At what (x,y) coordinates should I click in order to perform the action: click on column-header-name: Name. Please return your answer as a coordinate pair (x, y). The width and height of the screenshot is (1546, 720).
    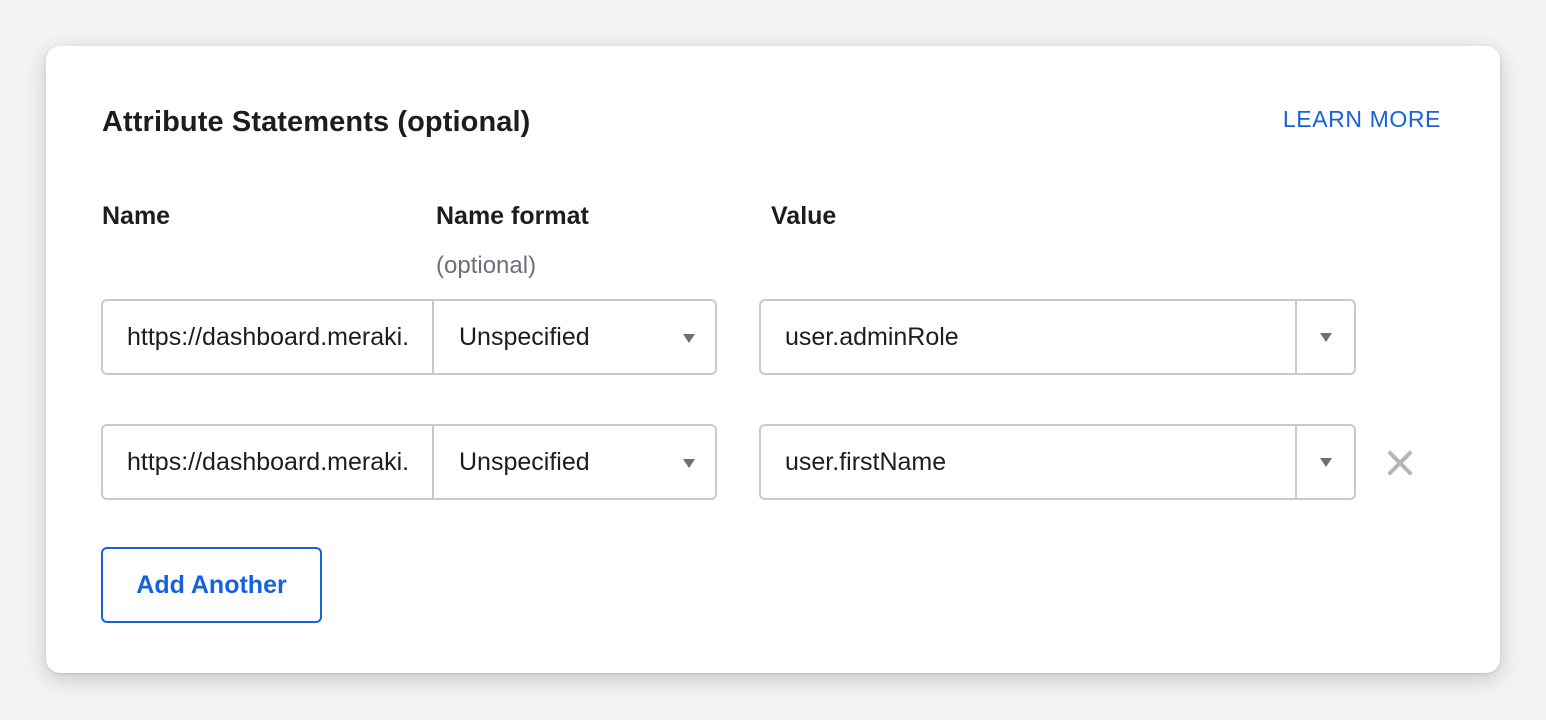
    Looking at the image, I should click on (136, 216).